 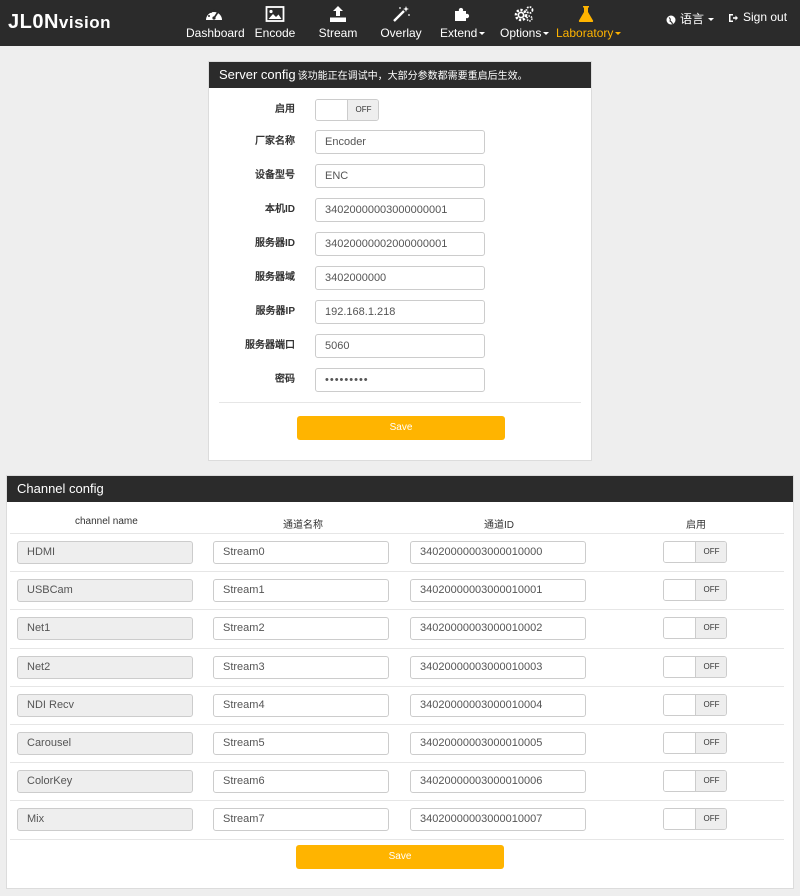 What do you see at coordinates (401, 428) in the screenshot?
I see `server-save-button: Save` at bounding box center [401, 428].